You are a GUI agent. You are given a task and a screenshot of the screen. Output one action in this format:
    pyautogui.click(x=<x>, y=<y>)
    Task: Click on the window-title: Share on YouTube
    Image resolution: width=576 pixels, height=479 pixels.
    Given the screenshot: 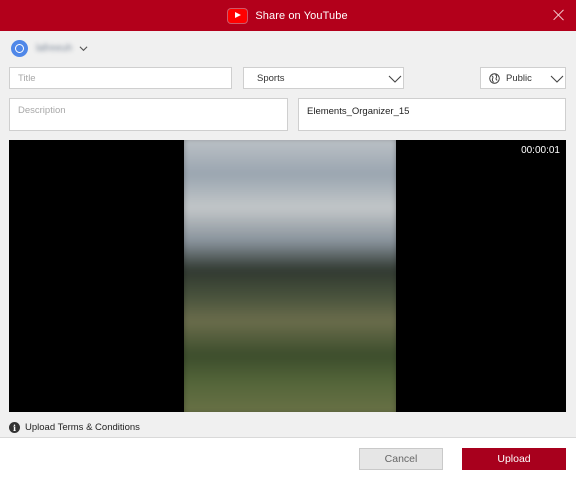 What is the action you would take?
    pyautogui.click(x=301, y=15)
    